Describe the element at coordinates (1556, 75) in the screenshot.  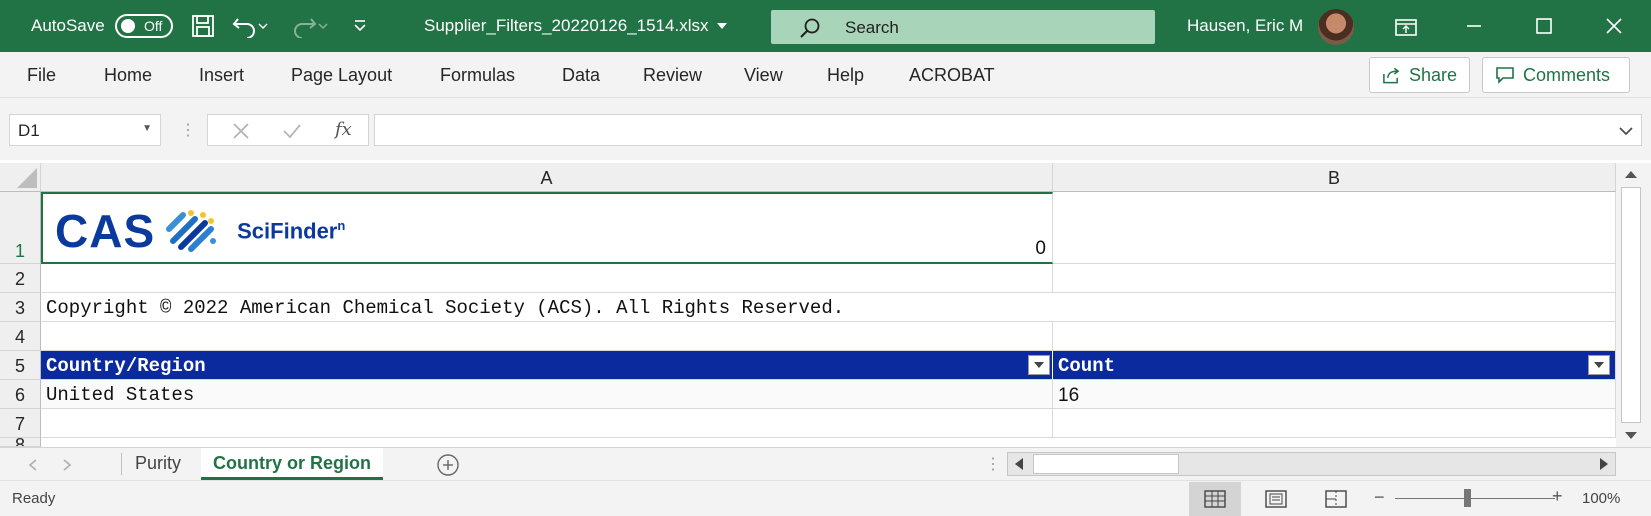
I see `comments-button: Comments` at that location.